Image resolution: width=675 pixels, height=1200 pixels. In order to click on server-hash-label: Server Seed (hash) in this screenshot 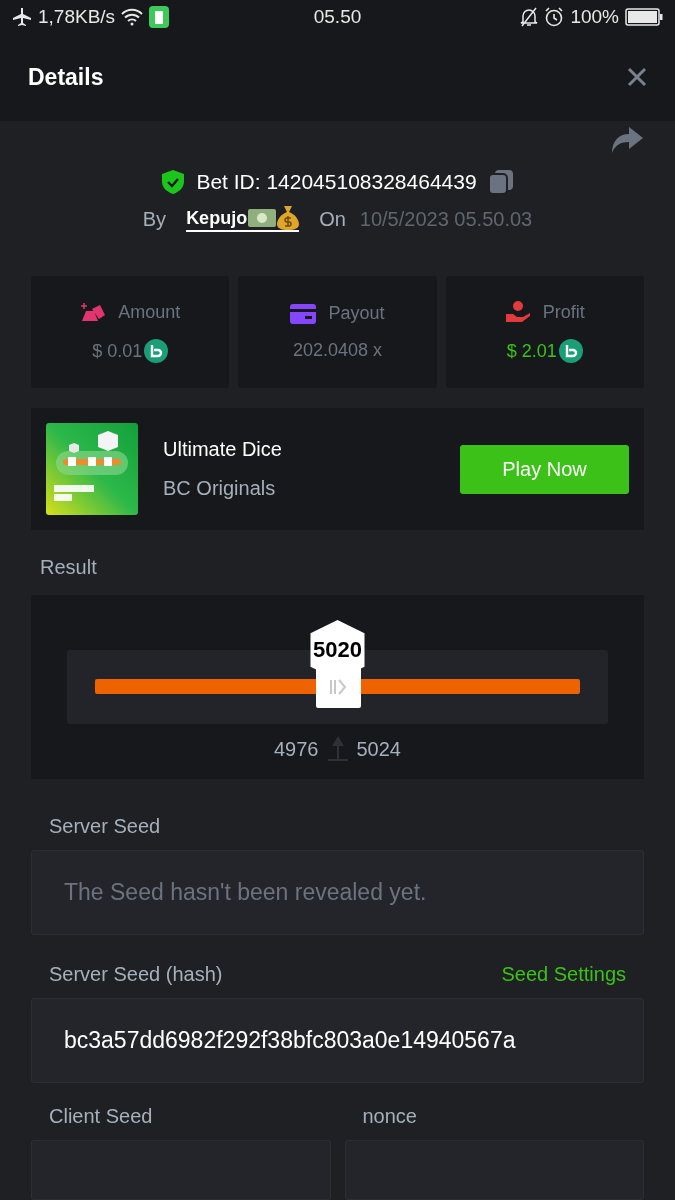, I will do `click(136, 974)`.